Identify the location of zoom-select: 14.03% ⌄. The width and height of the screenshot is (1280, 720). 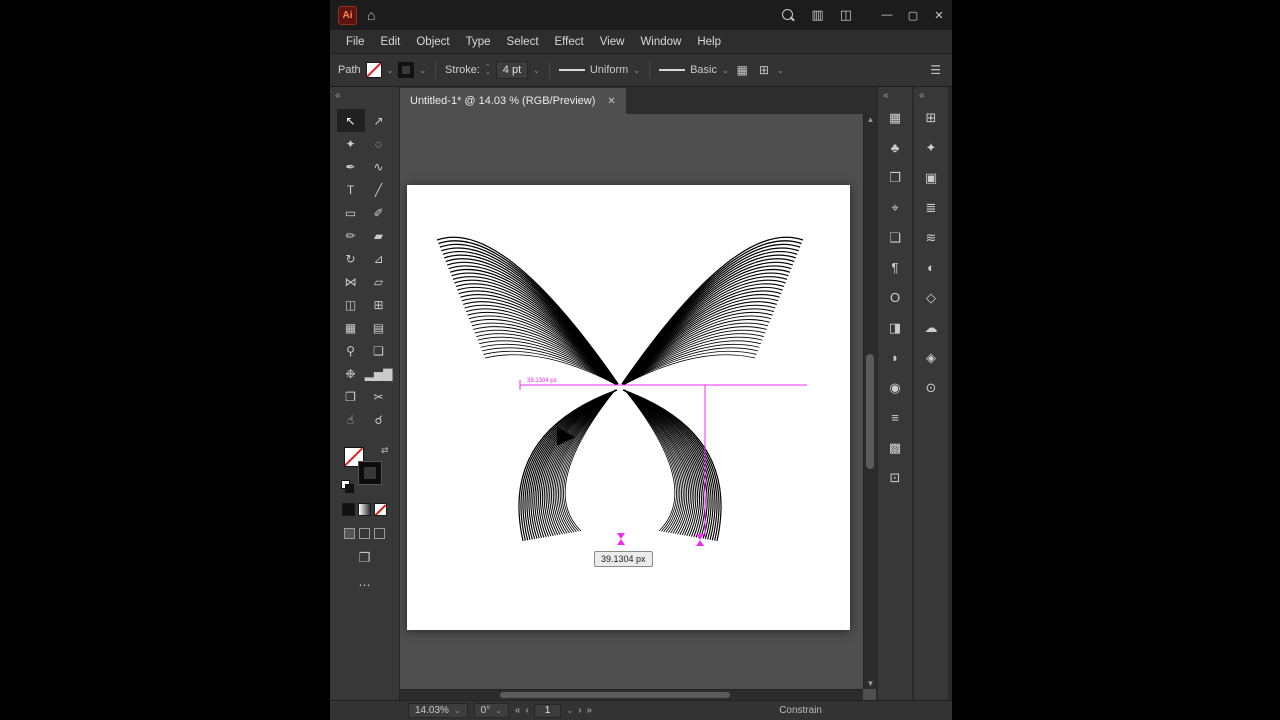
(438, 710).